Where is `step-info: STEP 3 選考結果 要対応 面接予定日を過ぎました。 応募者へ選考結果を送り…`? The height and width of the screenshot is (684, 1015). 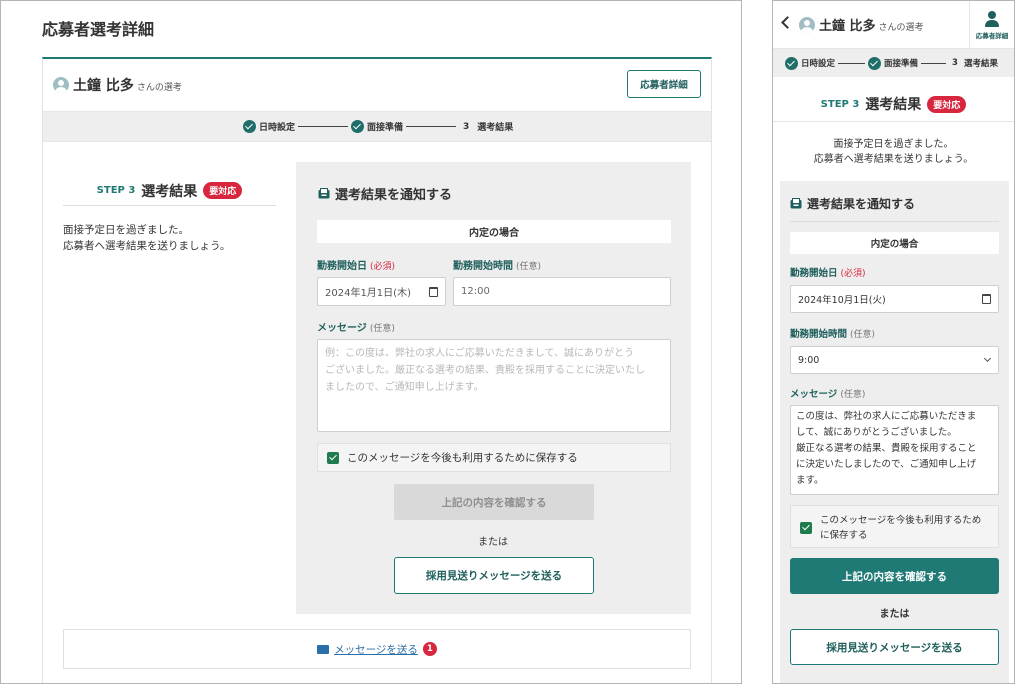
step-info: STEP 3 選考結果 要対応 面接予定日を過ぎました。 応募者へ選考結果を送り… is located at coordinates (169, 215).